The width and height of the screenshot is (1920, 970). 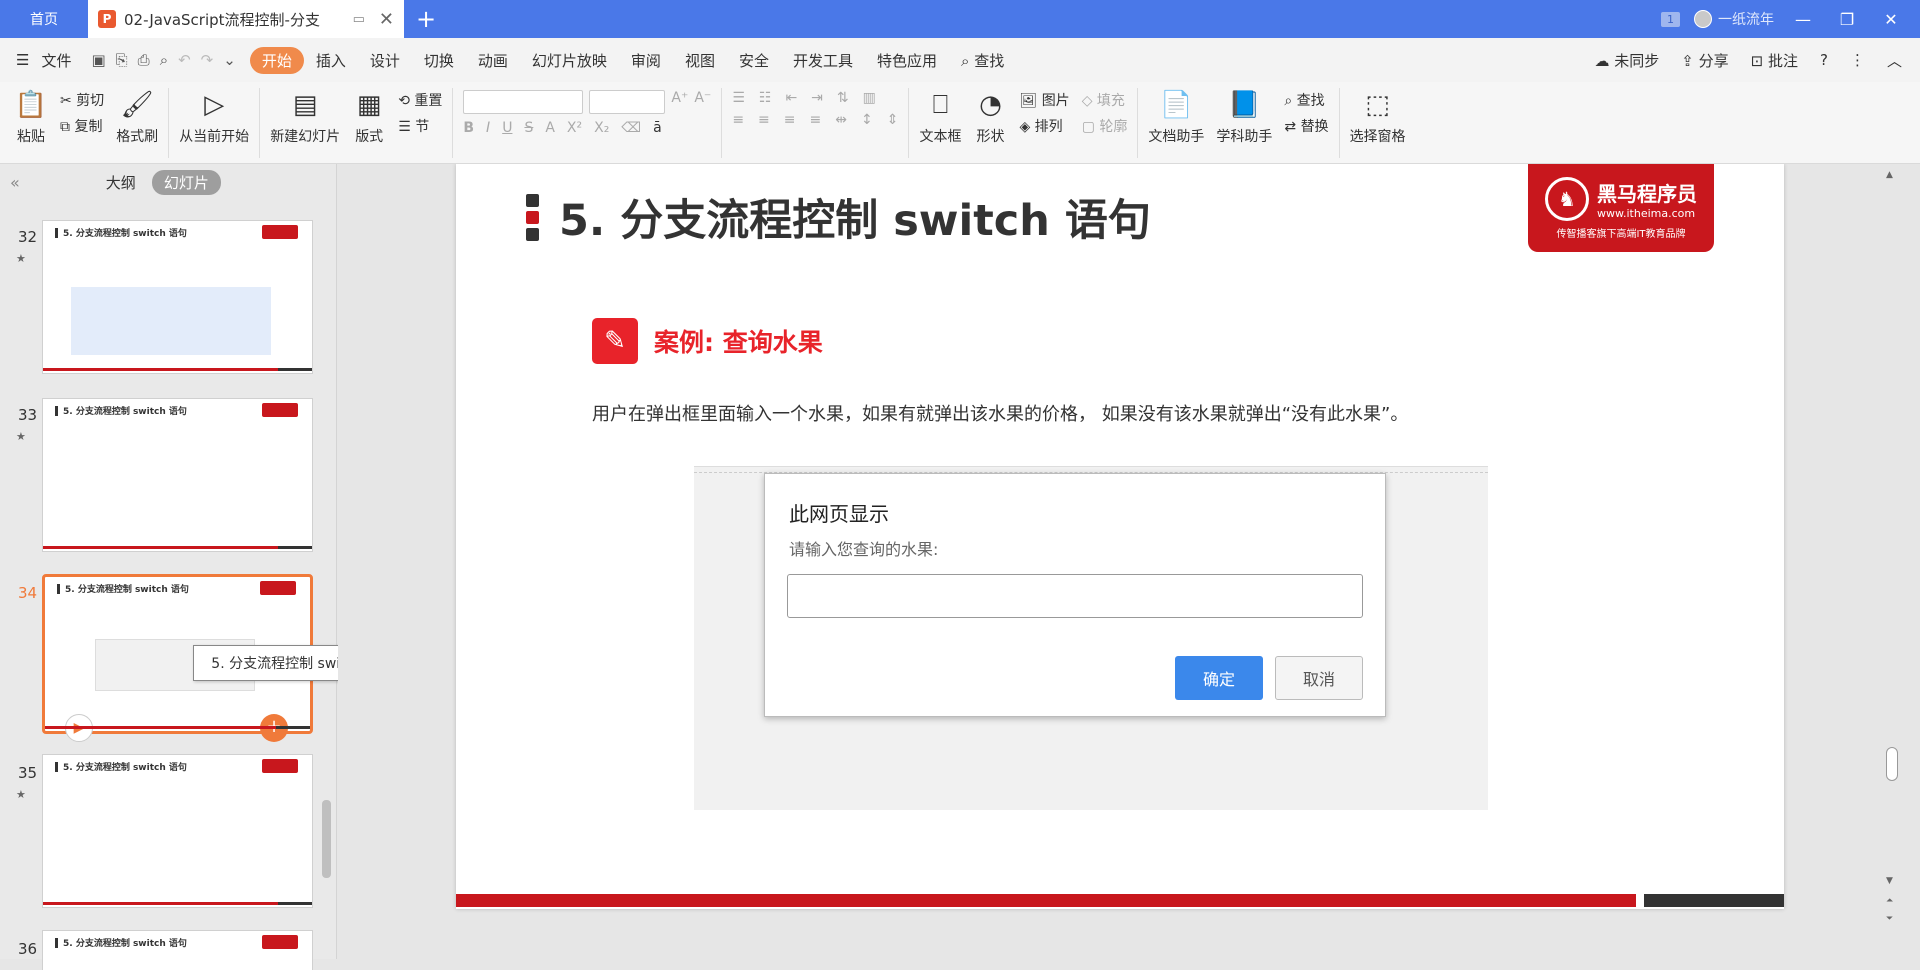 What do you see at coordinates (1857, 60) in the screenshot?
I see `more-icon: ⋮` at bounding box center [1857, 60].